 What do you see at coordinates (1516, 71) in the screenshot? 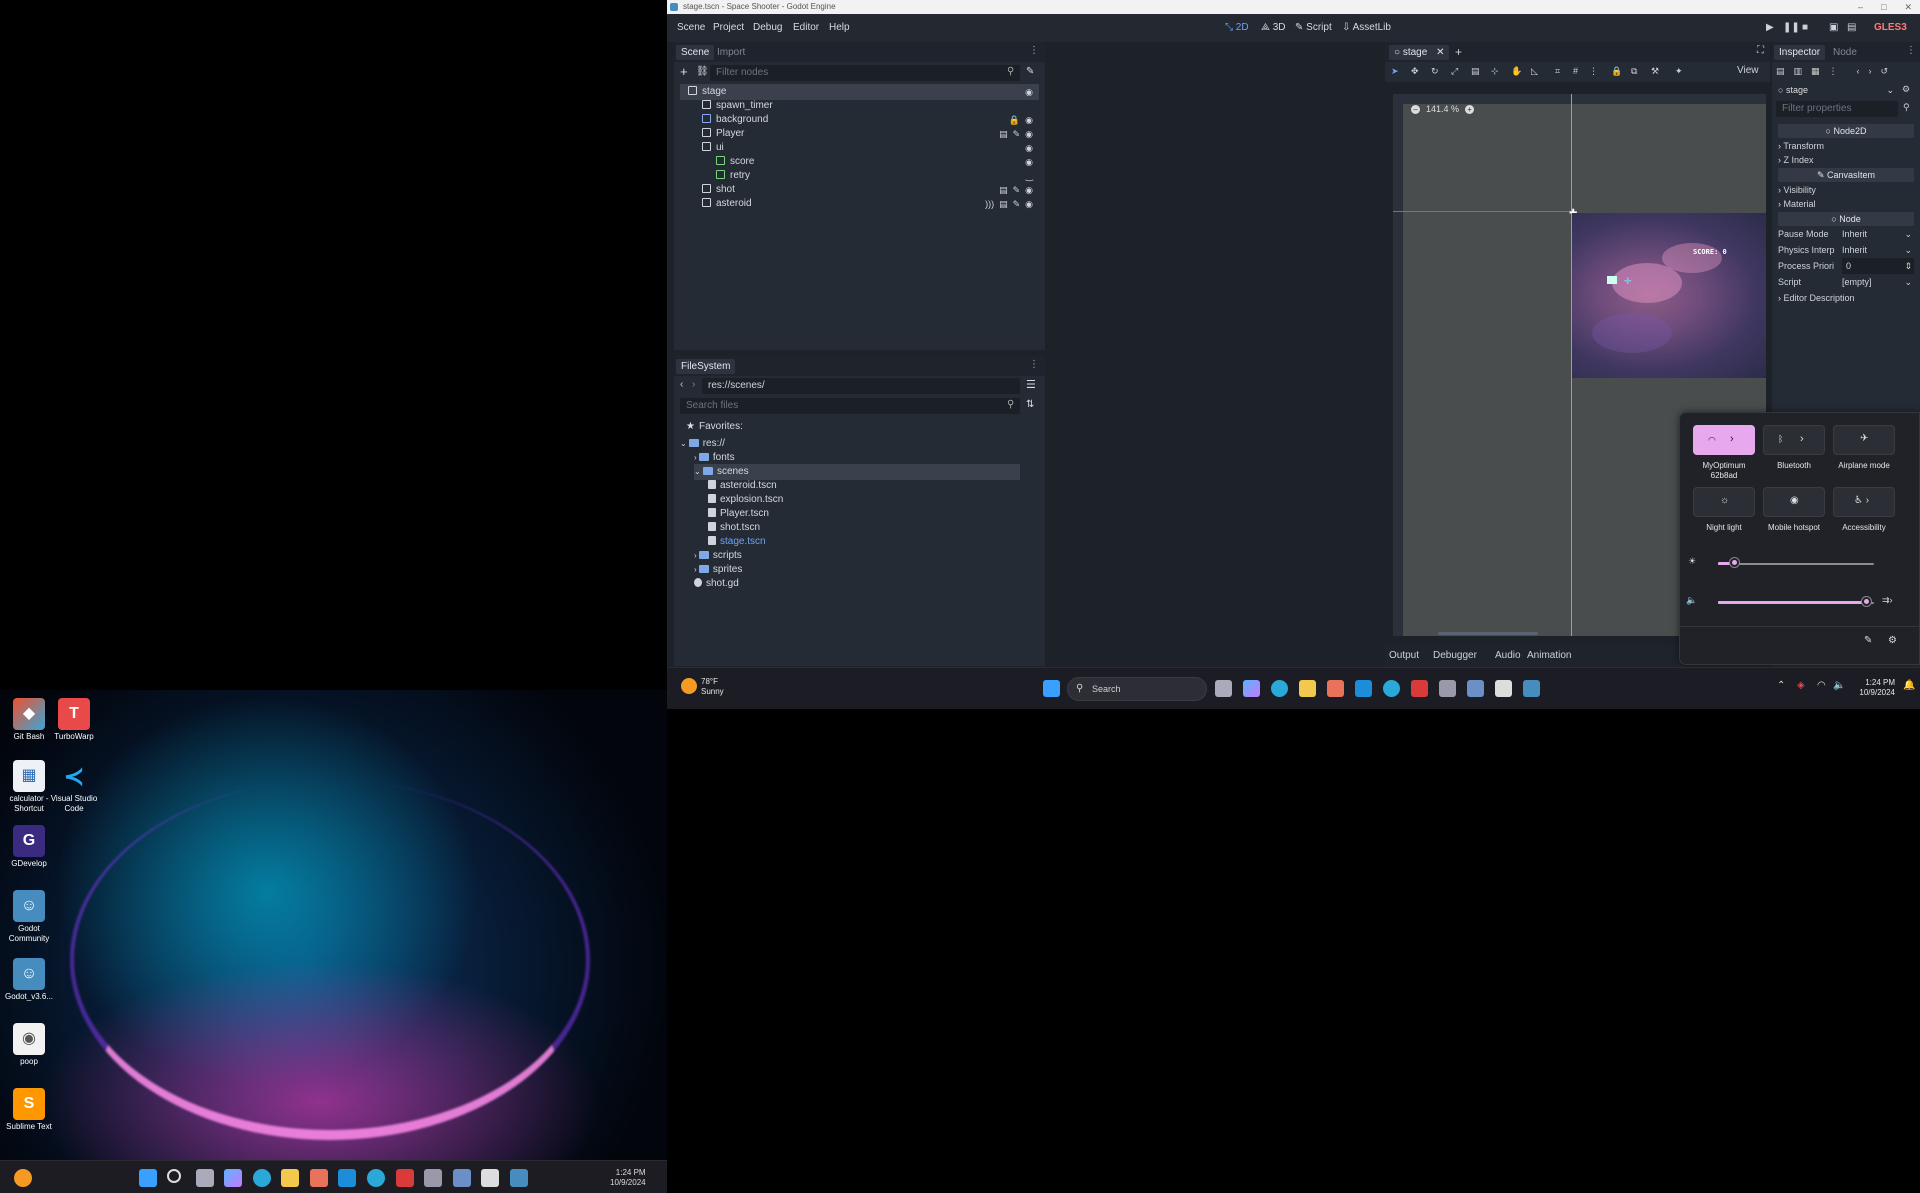
I see `pan-tool-icon: ✋` at bounding box center [1516, 71].